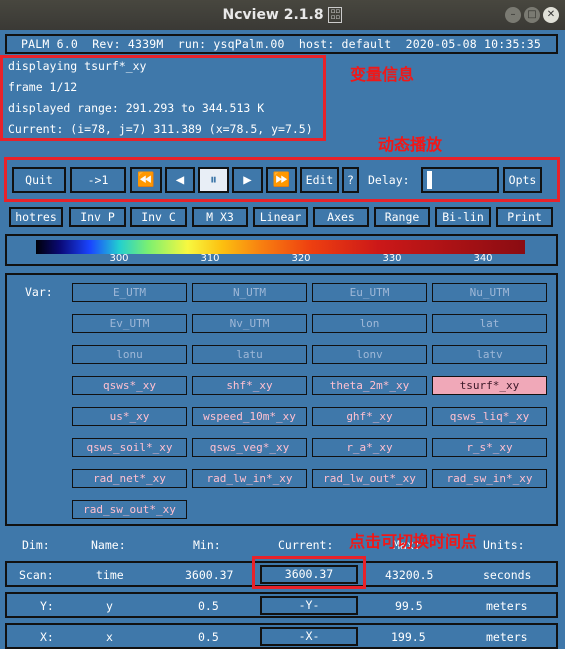  I want to click on variable-button: Eu_UTM, so click(369, 292).